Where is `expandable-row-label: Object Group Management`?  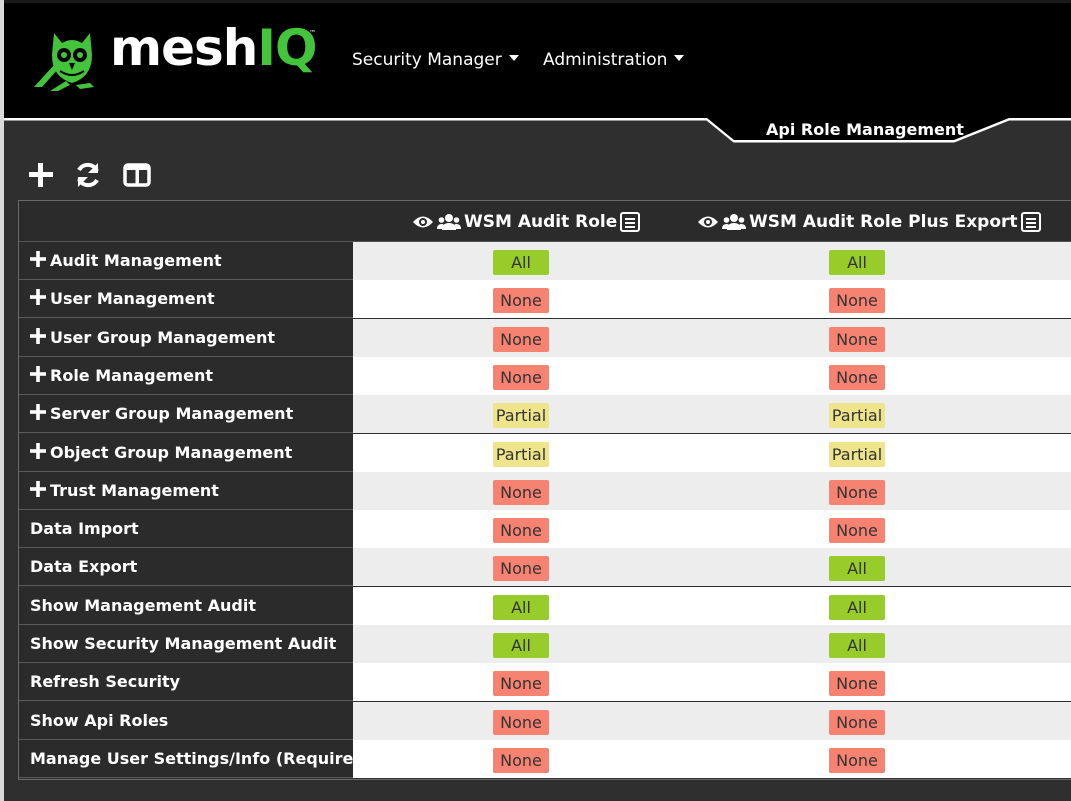
expandable-row-label: Object Group Management is located at coordinates (191, 452).